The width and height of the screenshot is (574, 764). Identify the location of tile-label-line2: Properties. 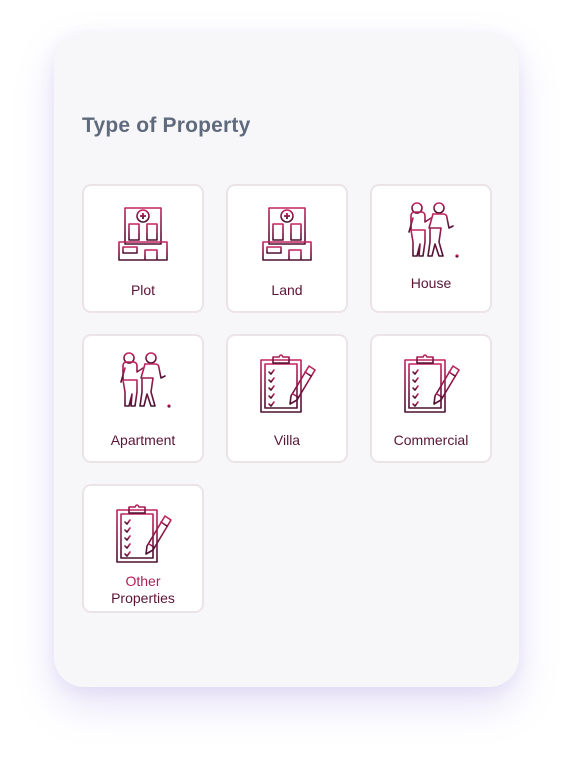
(143, 598).